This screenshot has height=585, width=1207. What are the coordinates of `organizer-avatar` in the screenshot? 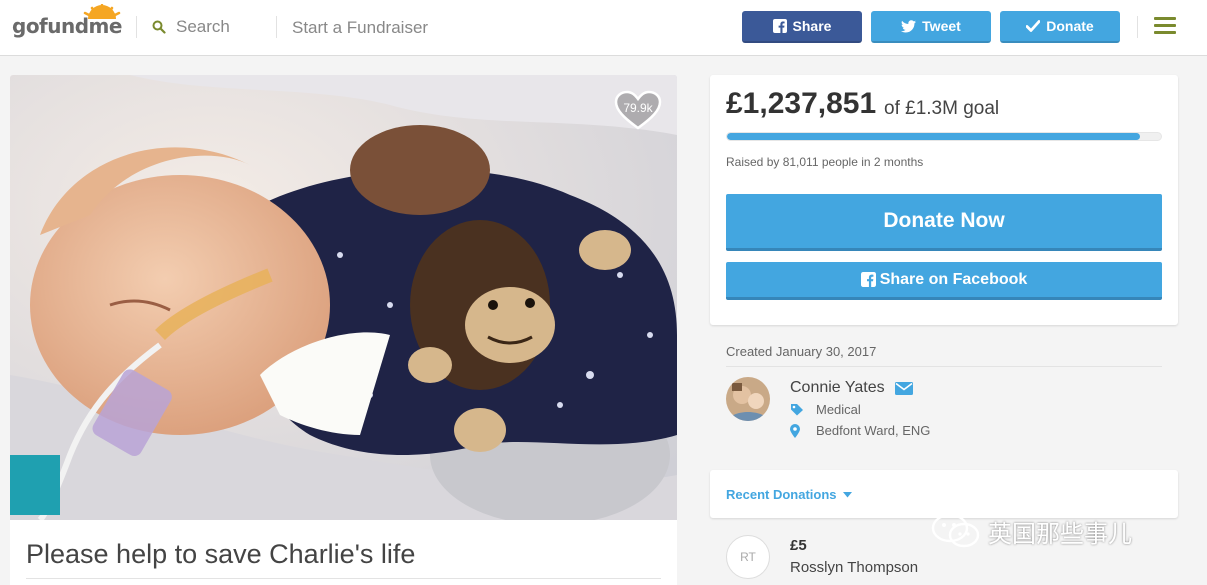 It's located at (748, 399).